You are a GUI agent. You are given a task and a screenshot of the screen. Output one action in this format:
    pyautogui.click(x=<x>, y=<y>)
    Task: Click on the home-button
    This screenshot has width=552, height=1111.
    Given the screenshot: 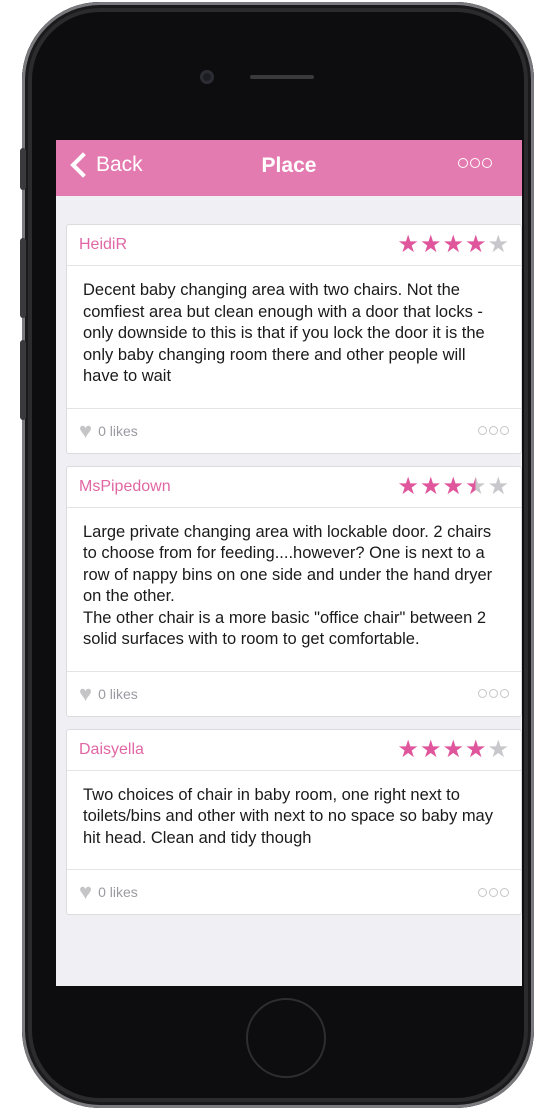 What is the action you would take?
    pyautogui.click(x=286, y=1038)
    